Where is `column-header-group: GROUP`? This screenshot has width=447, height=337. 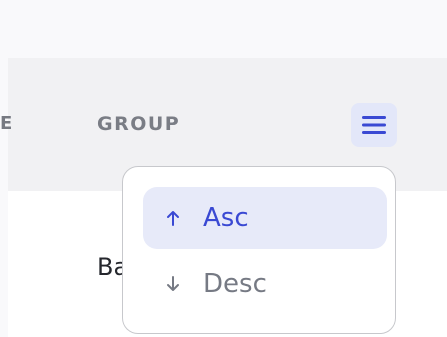
column-header-group: GROUP is located at coordinates (138, 124).